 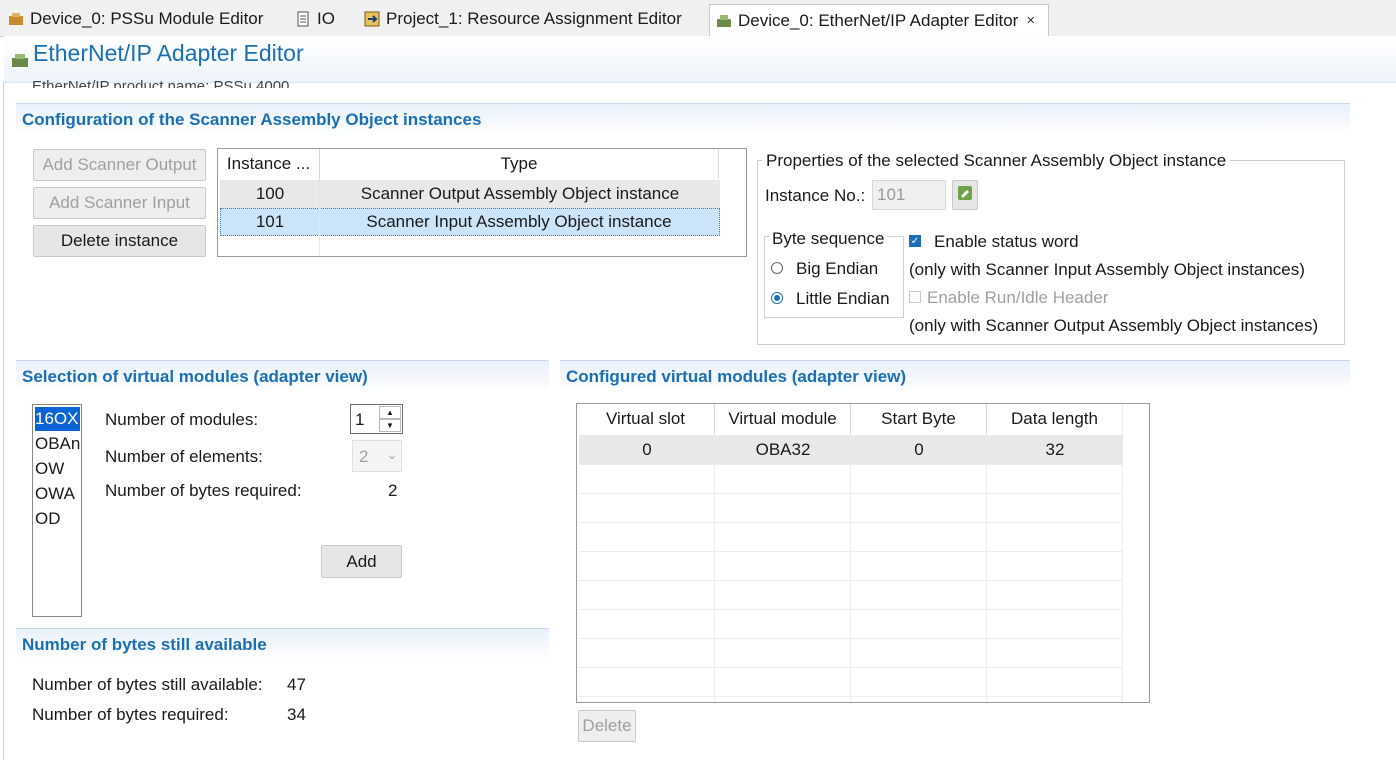 I want to click on tab-label: Device_0: PSSu Module Editor, so click(x=147, y=18).